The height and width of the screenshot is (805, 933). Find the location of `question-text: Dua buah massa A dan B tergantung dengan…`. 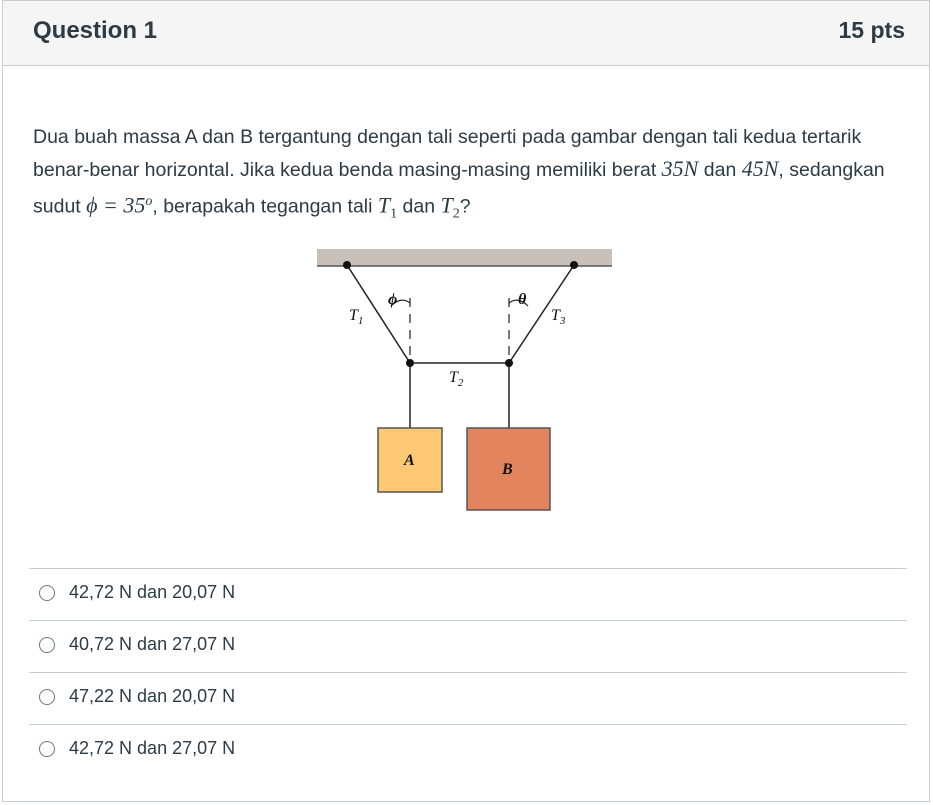

question-text: Dua buah massa A dan B tergantung dengan… is located at coordinates (468, 175).